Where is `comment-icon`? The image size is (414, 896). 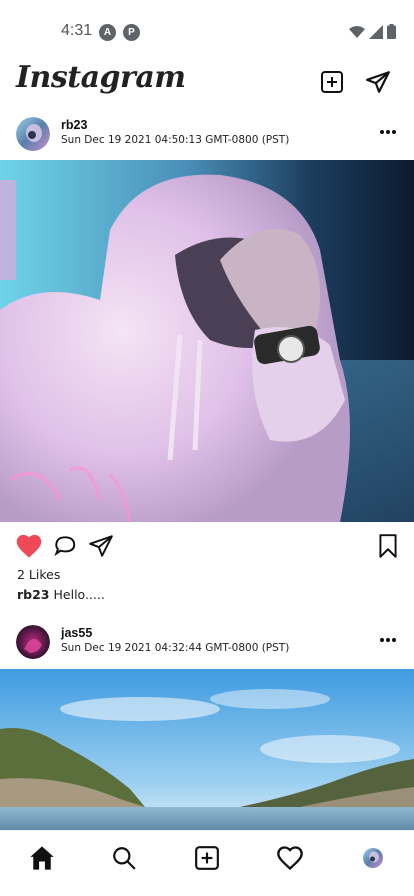
comment-icon is located at coordinates (65, 546).